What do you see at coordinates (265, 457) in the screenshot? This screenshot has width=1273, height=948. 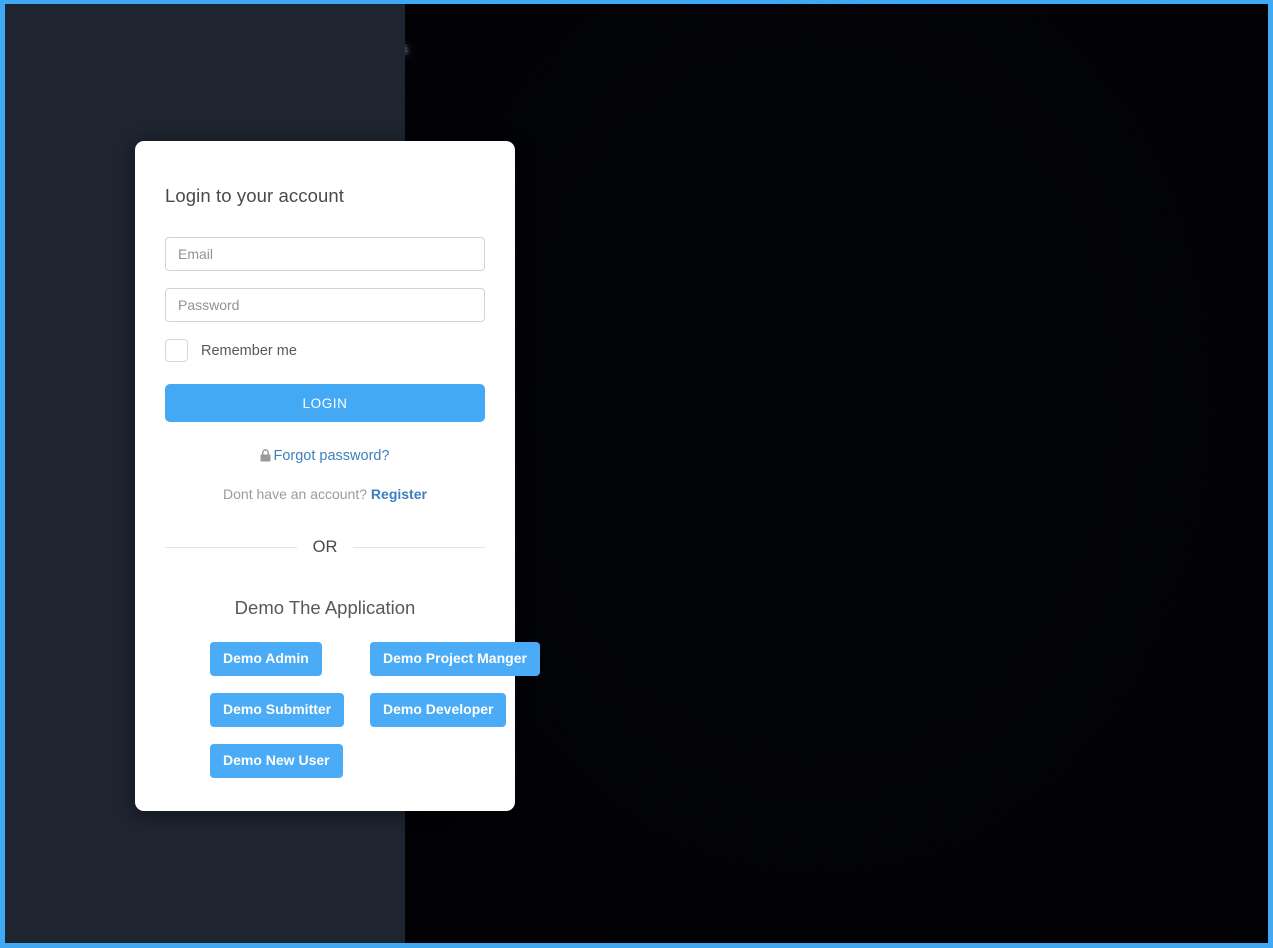 I see `lock-icon` at bounding box center [265, 457].